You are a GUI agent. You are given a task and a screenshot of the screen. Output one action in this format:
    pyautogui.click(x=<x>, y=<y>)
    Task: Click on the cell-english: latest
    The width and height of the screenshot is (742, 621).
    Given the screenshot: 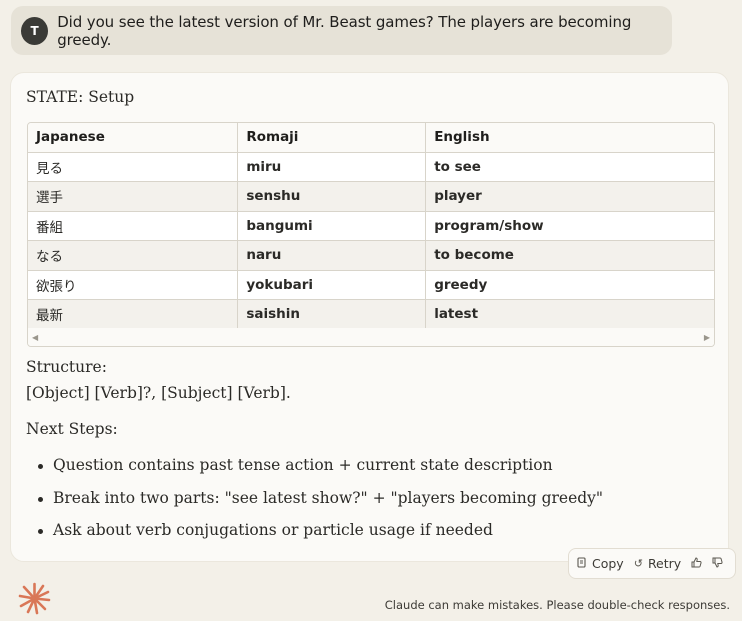 What is the action you would take?
    pyautogui.click(x=569, y=314)
    